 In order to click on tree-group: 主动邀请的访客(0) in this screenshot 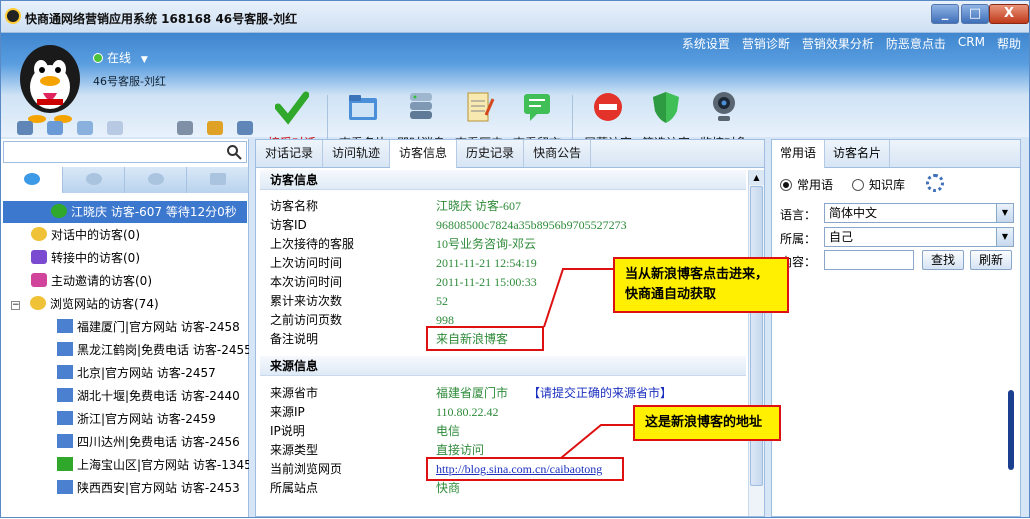, I will do `click(76, 281)`.